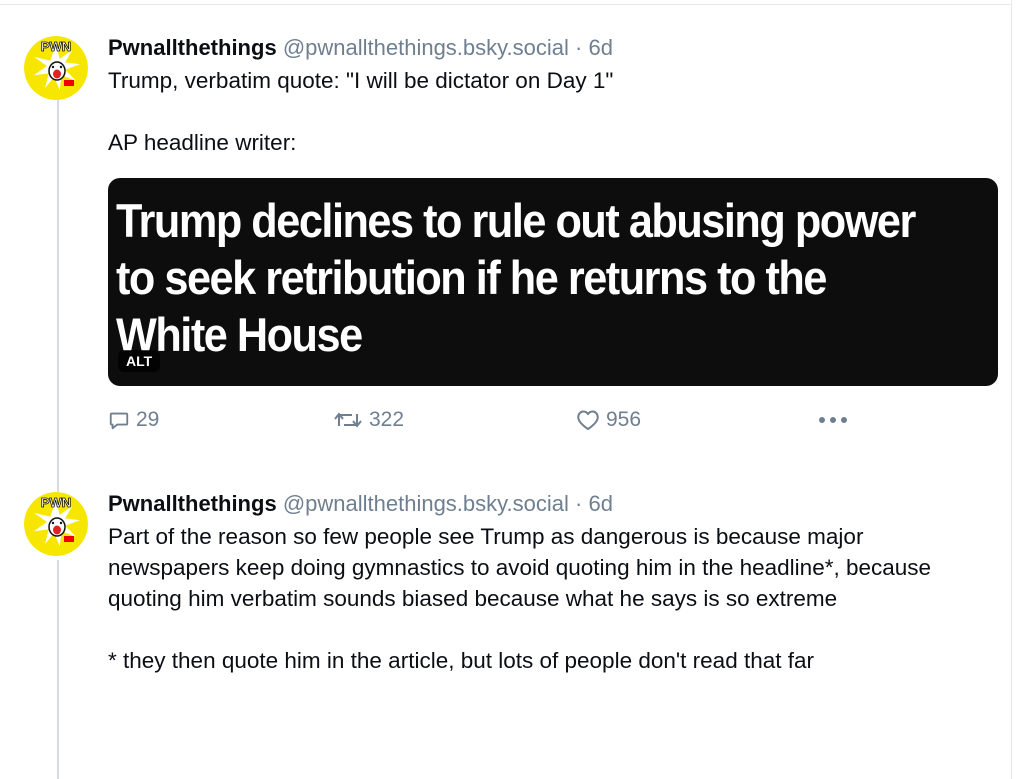  What do you see at coordinates (202, 142) in the screenshot?
I see `post-text-line: AP headline writer:` at bounding box center [202, 142].